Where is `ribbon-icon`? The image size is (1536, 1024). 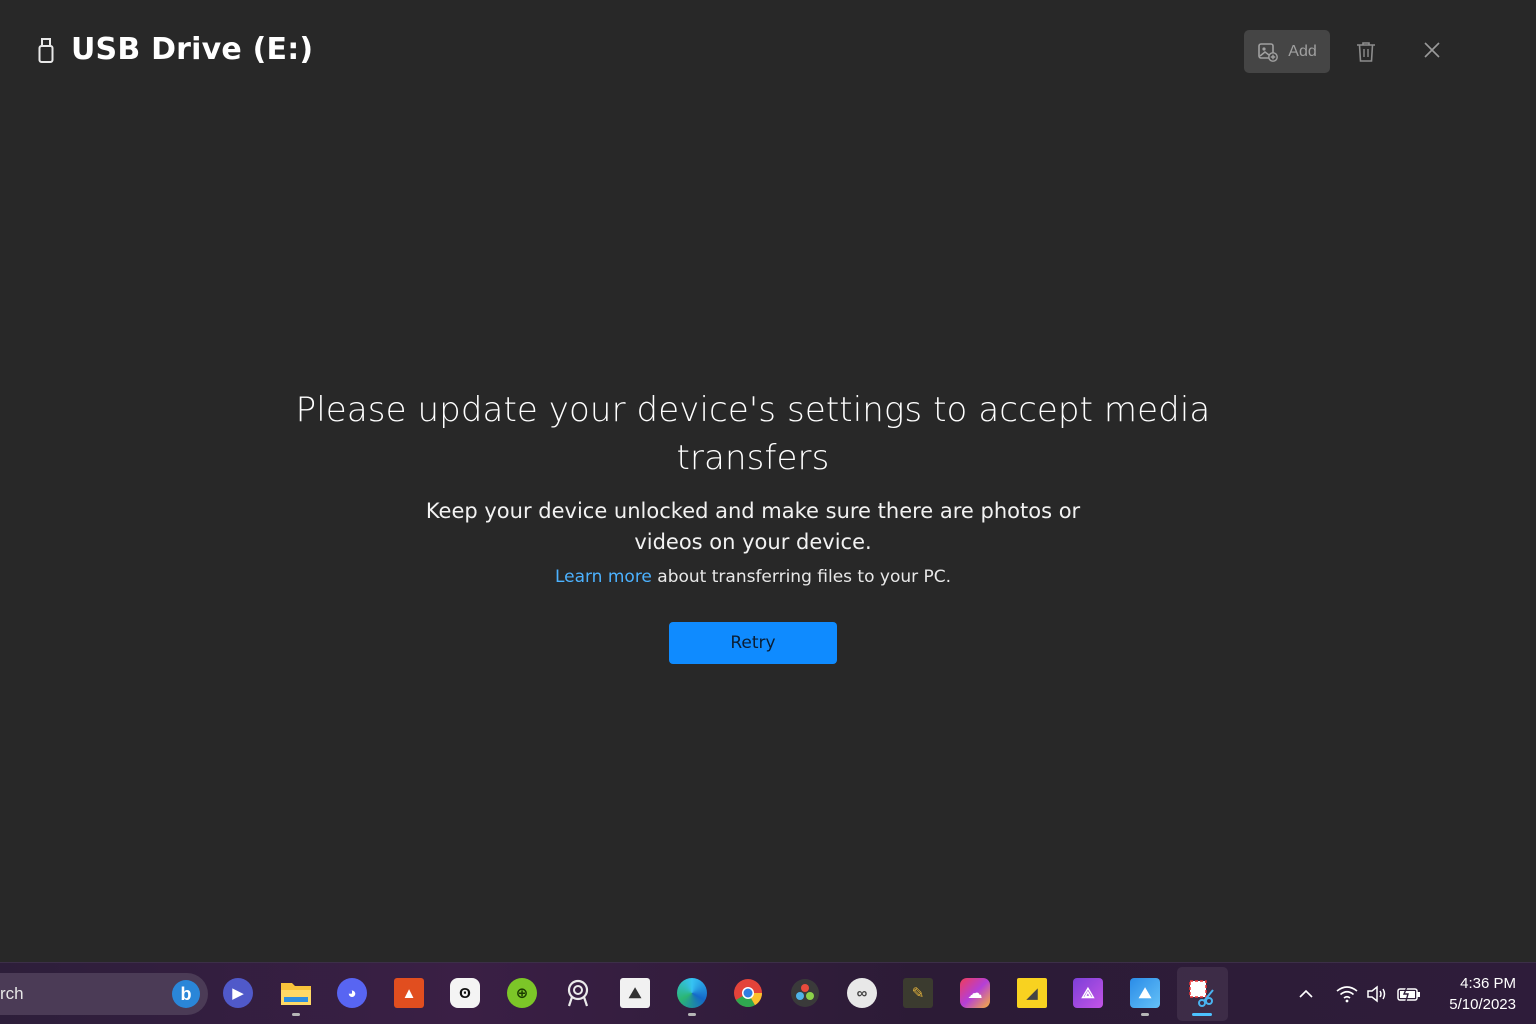
ribbon-icon is located at coordinates (578, 993).